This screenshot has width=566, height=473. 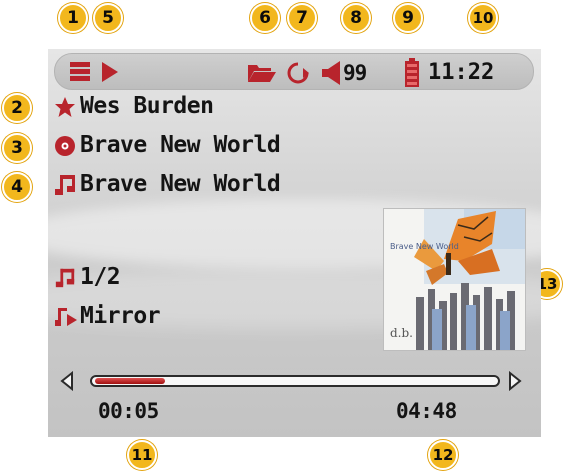 What do you see at coordinates (147, 106) in the screenshot?
I see `artist-name: Wes Burden` at bounding box center [147, 106].